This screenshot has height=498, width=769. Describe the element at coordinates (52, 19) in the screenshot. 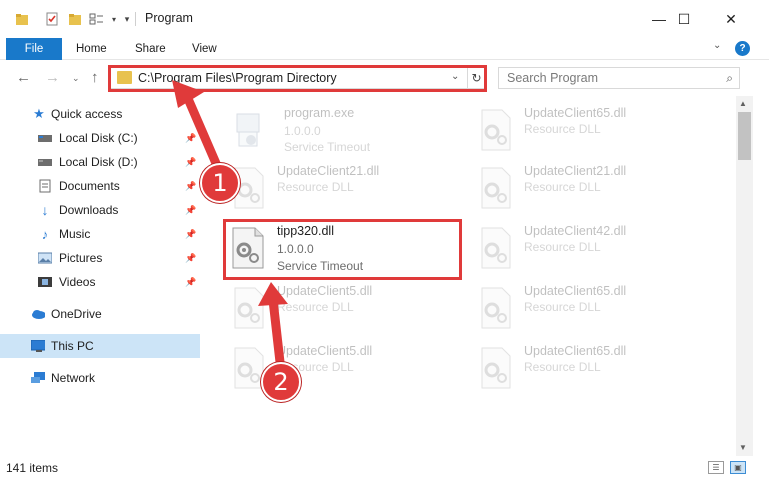

I see `properties-icon` at that location.